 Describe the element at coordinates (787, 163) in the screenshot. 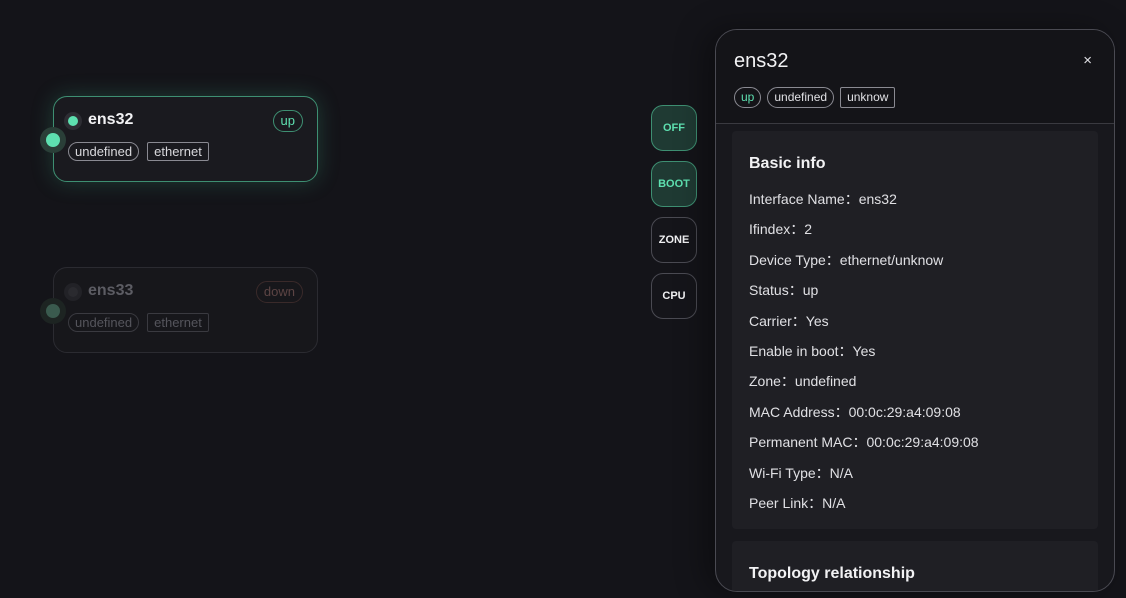

I see `section-title: Basic info` at that location.